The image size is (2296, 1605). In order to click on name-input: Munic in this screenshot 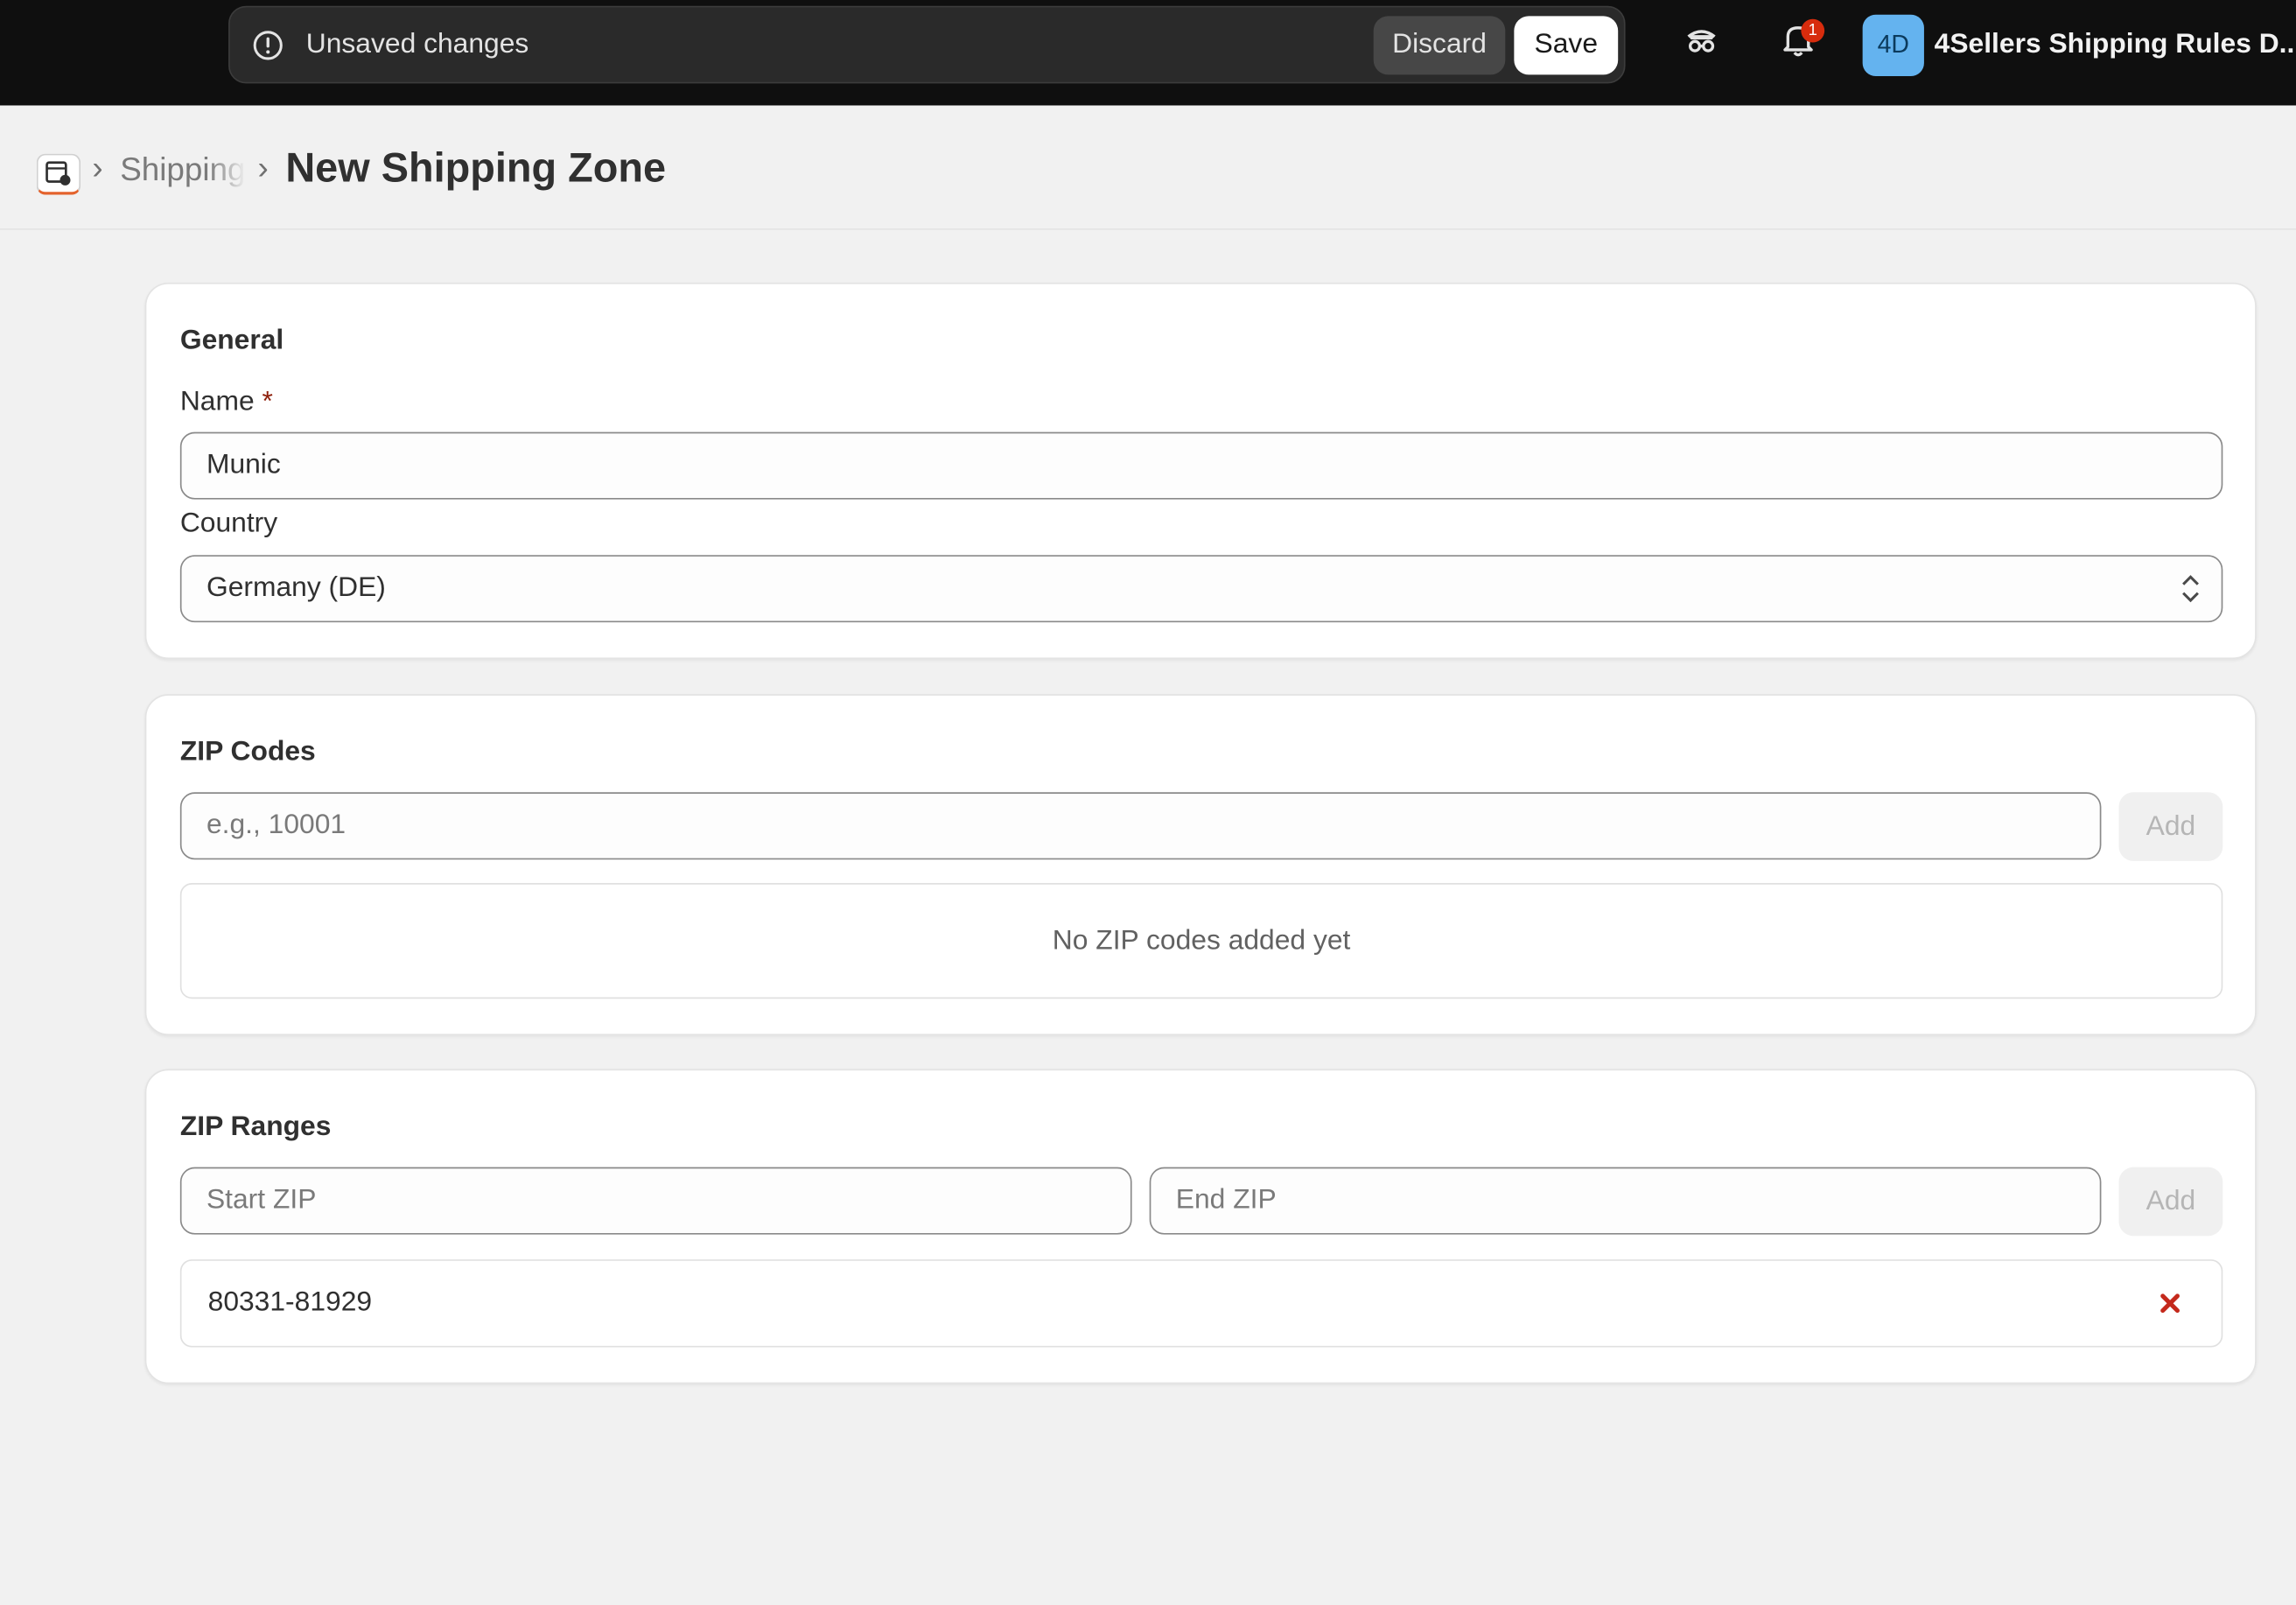, I will do `click(1201, 466)`.